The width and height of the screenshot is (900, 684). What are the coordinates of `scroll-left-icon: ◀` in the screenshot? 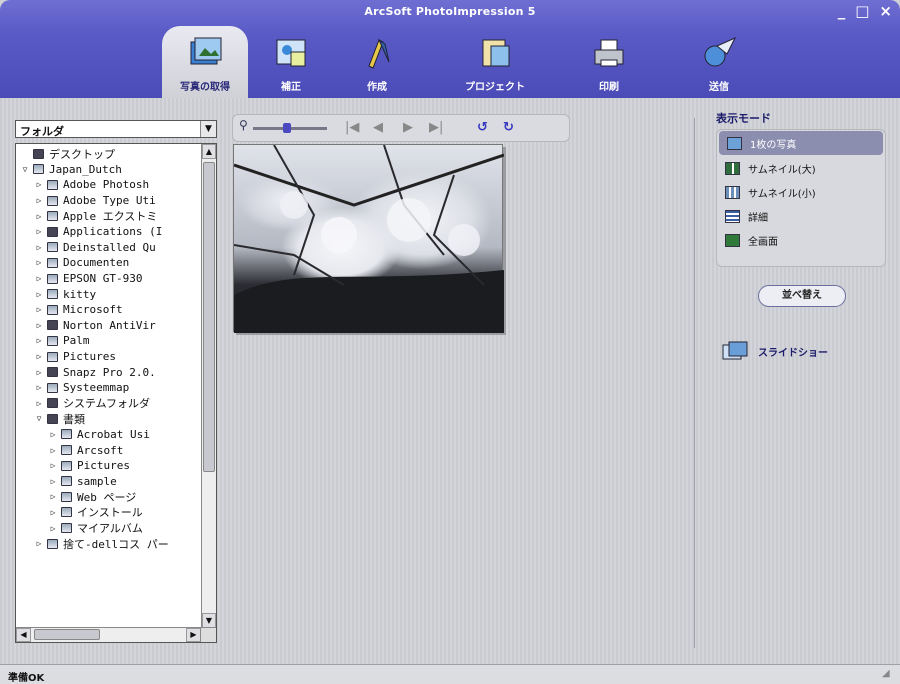 It's located at (23, 635).